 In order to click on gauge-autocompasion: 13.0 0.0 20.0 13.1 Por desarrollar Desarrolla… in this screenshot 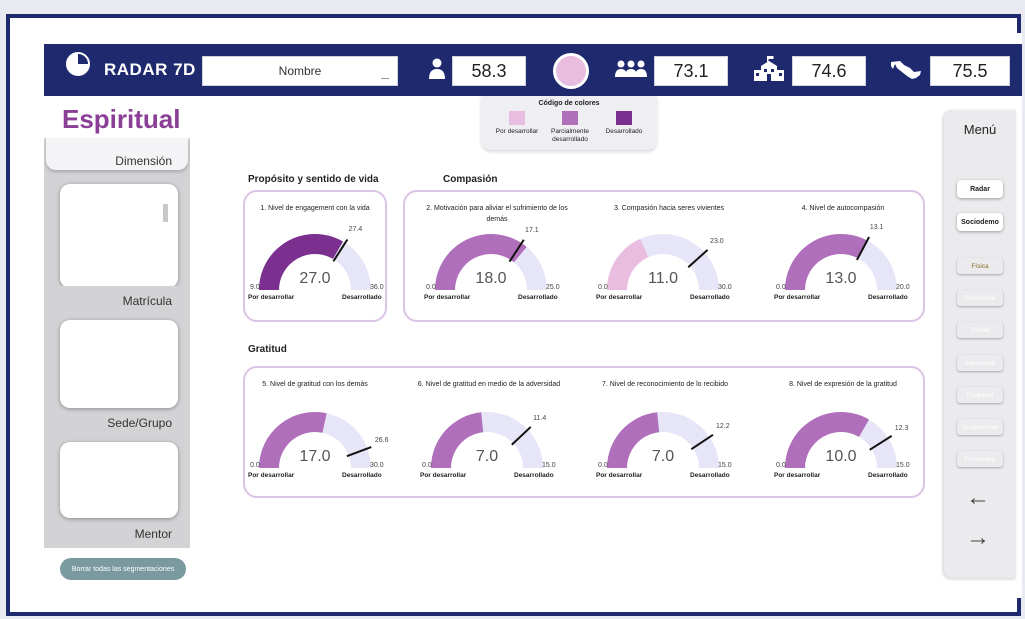, I will do `click(841, 265)`.